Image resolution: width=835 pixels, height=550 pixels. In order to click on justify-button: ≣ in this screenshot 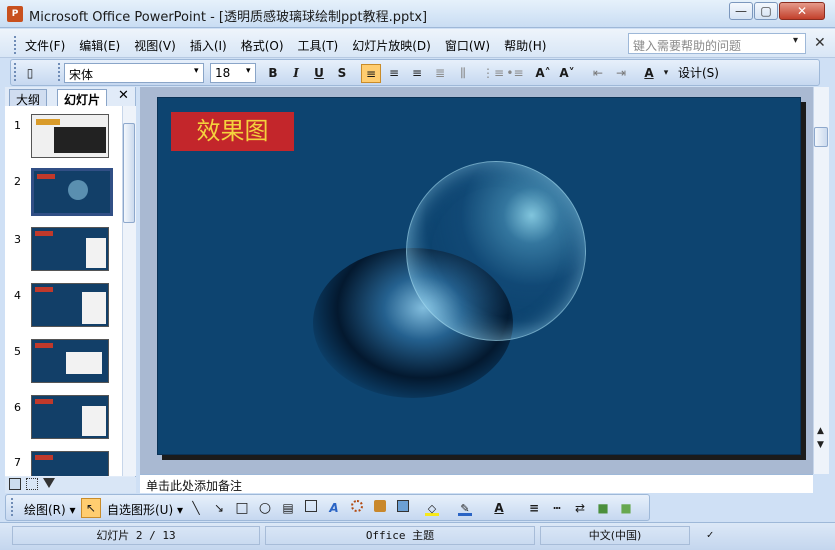, I will do `click(440, 73)`.